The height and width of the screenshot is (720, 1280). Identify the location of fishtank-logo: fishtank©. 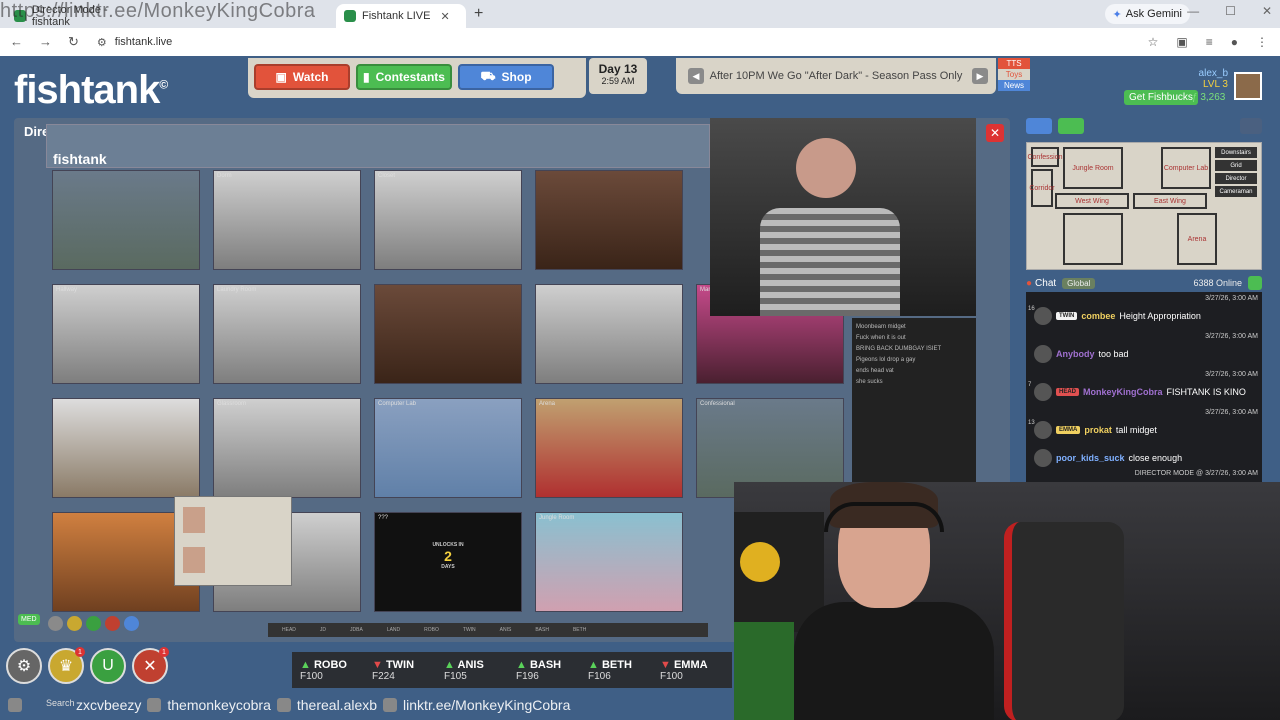
(91, 90).